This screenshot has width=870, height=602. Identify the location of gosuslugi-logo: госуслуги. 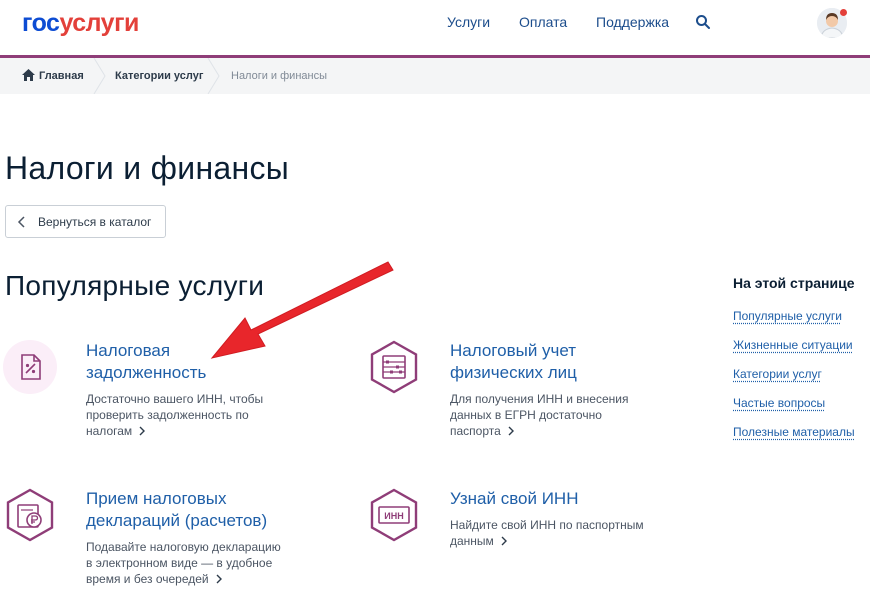
(80, 23).